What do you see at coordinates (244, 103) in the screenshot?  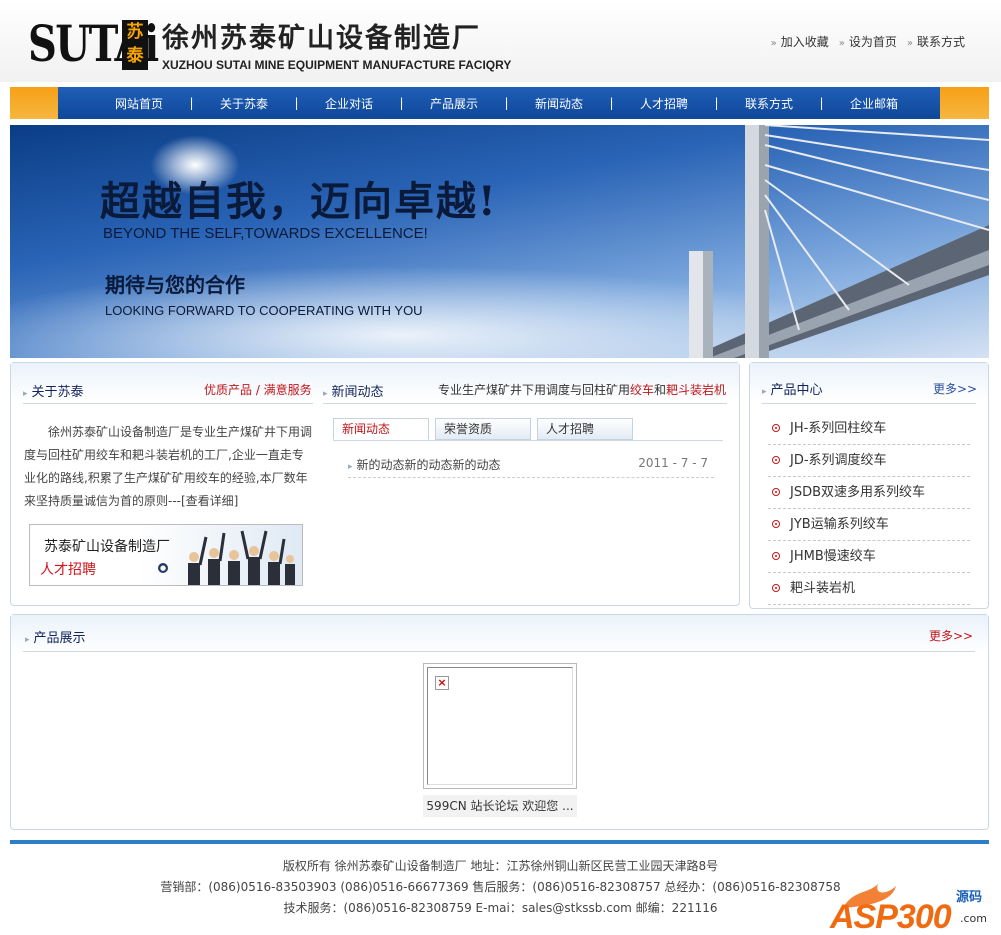 I see `nav-item-about: 关于苏泰` at bounding box center [244, 103].